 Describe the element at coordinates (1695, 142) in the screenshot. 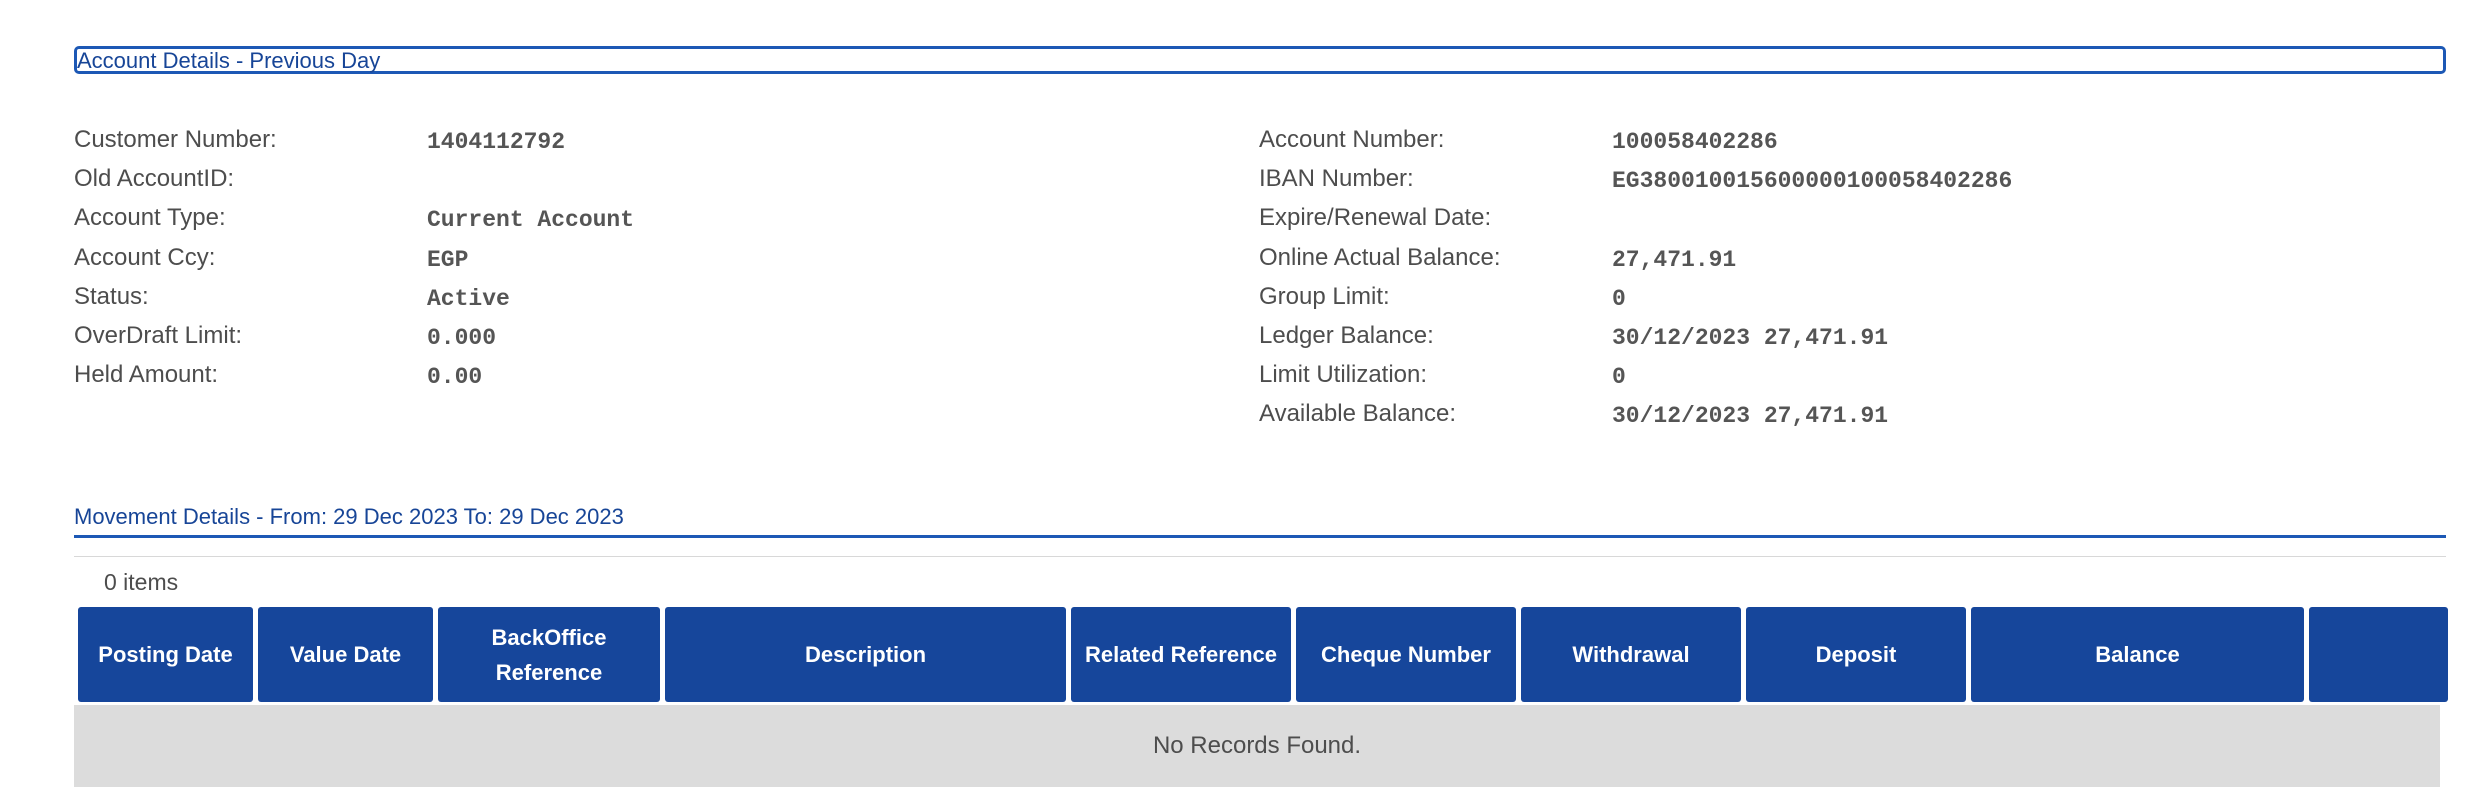

I see `detail-value: 100058402286` at that location.